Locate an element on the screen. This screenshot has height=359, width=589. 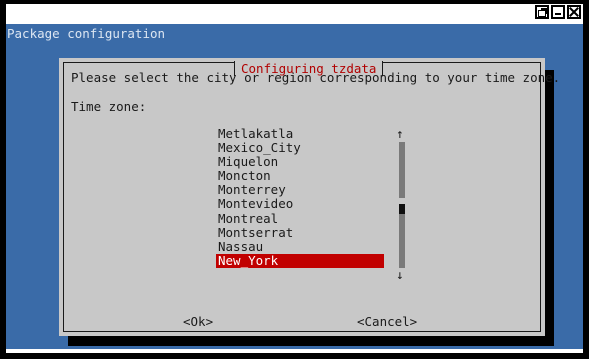
scrollbar is located at coordinates (402, 205).